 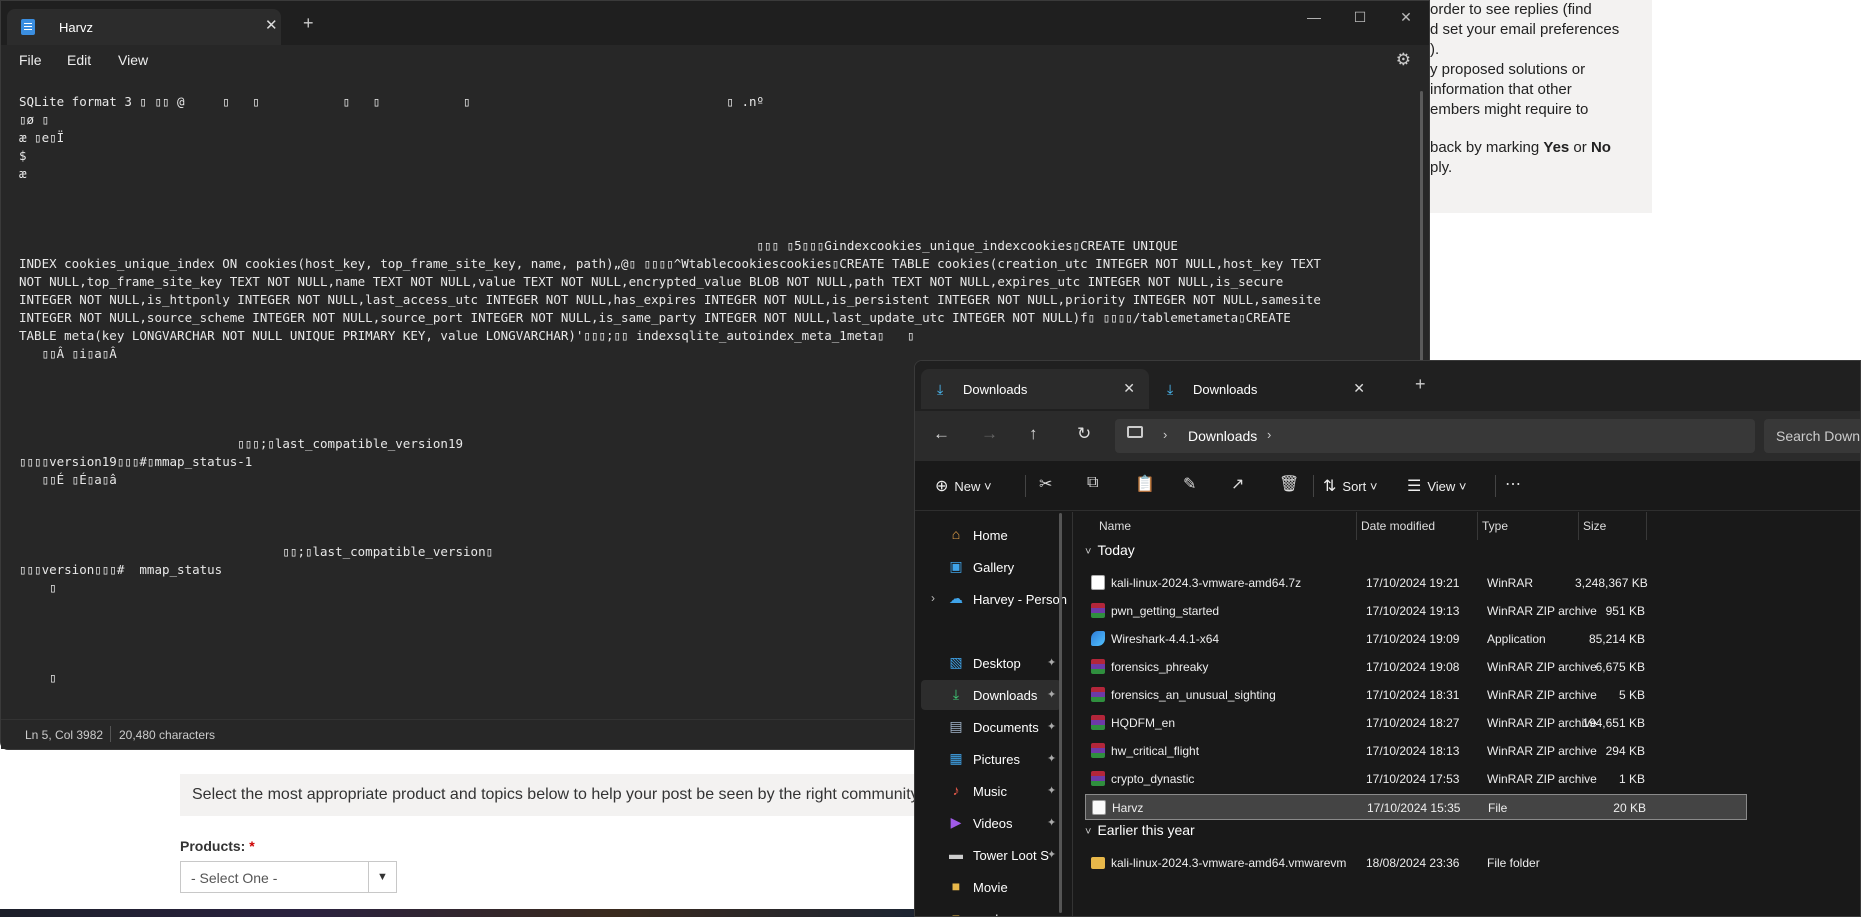 I want to click on back-arrow-icon: ←, so click(x=941, y=434).